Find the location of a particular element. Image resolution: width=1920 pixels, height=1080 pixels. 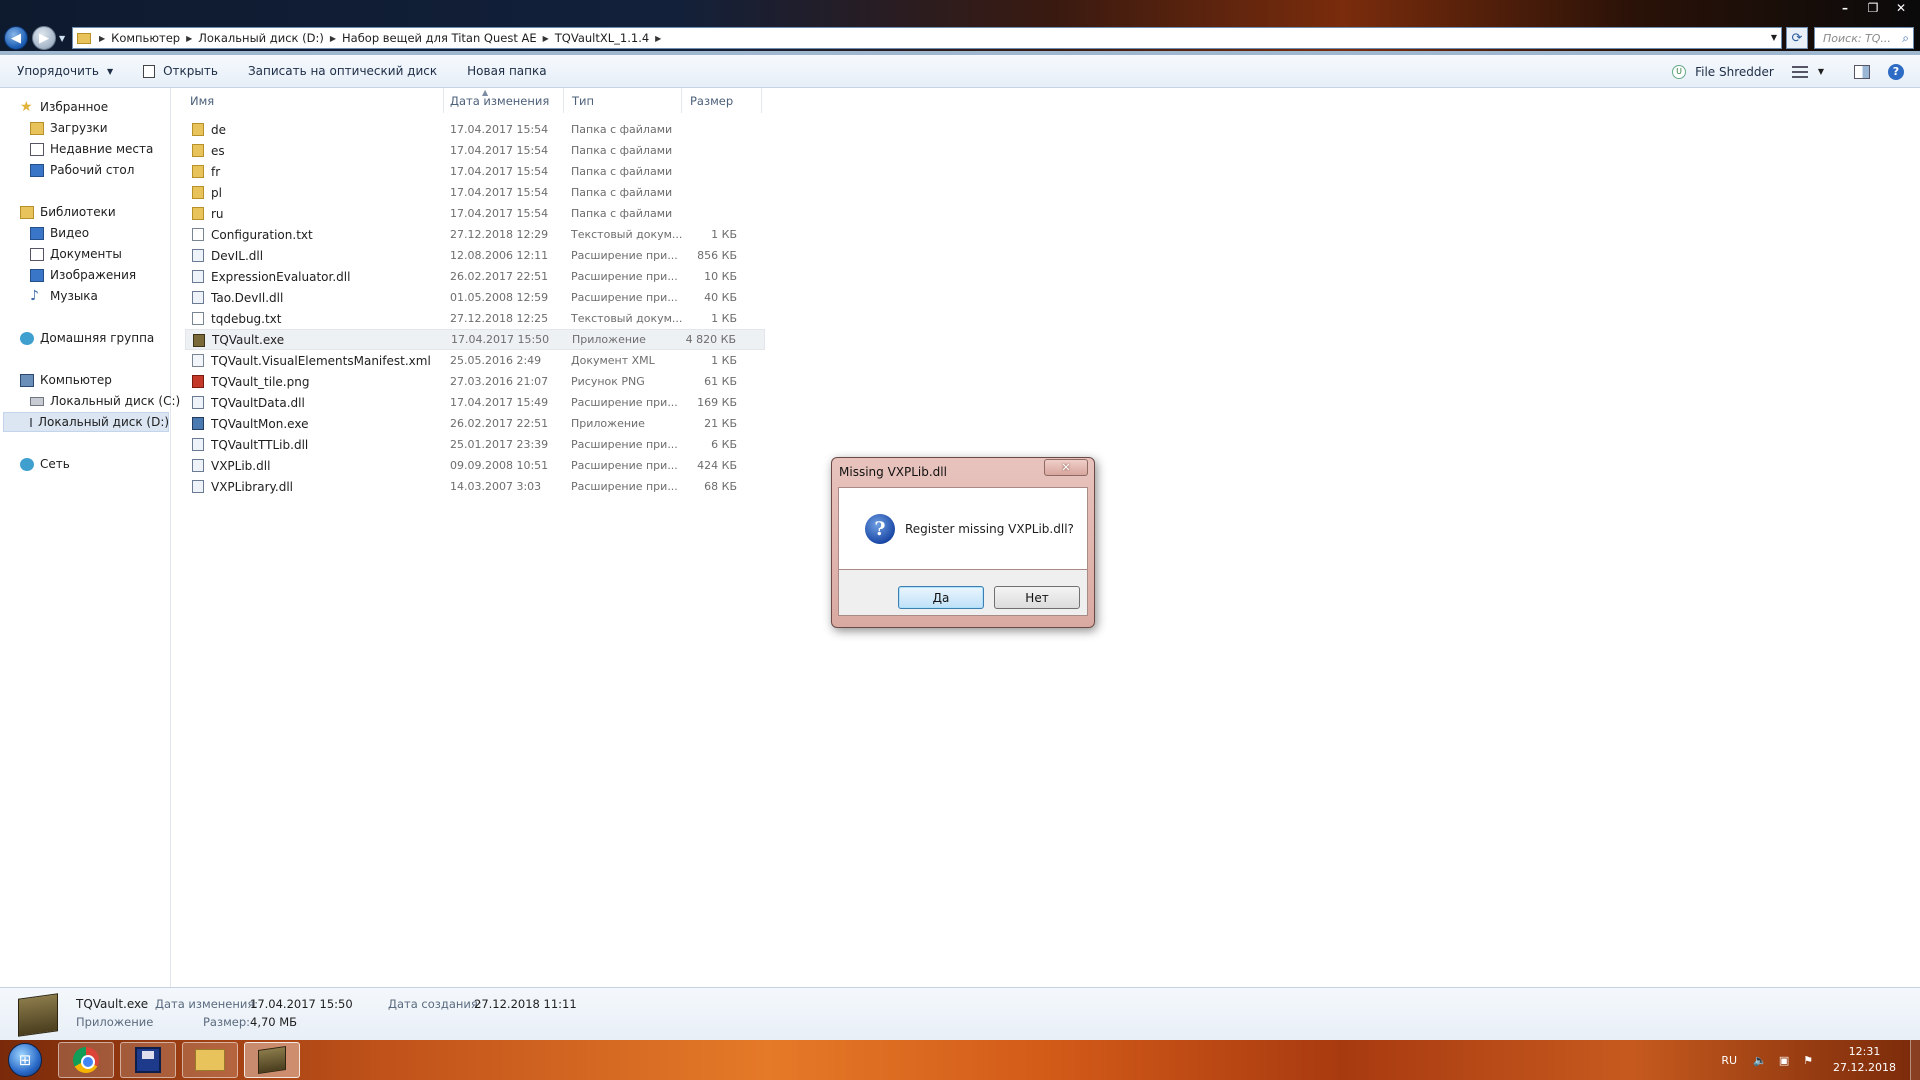

nav-desktop: Рабочий стол is located at coordinates (82, 170).